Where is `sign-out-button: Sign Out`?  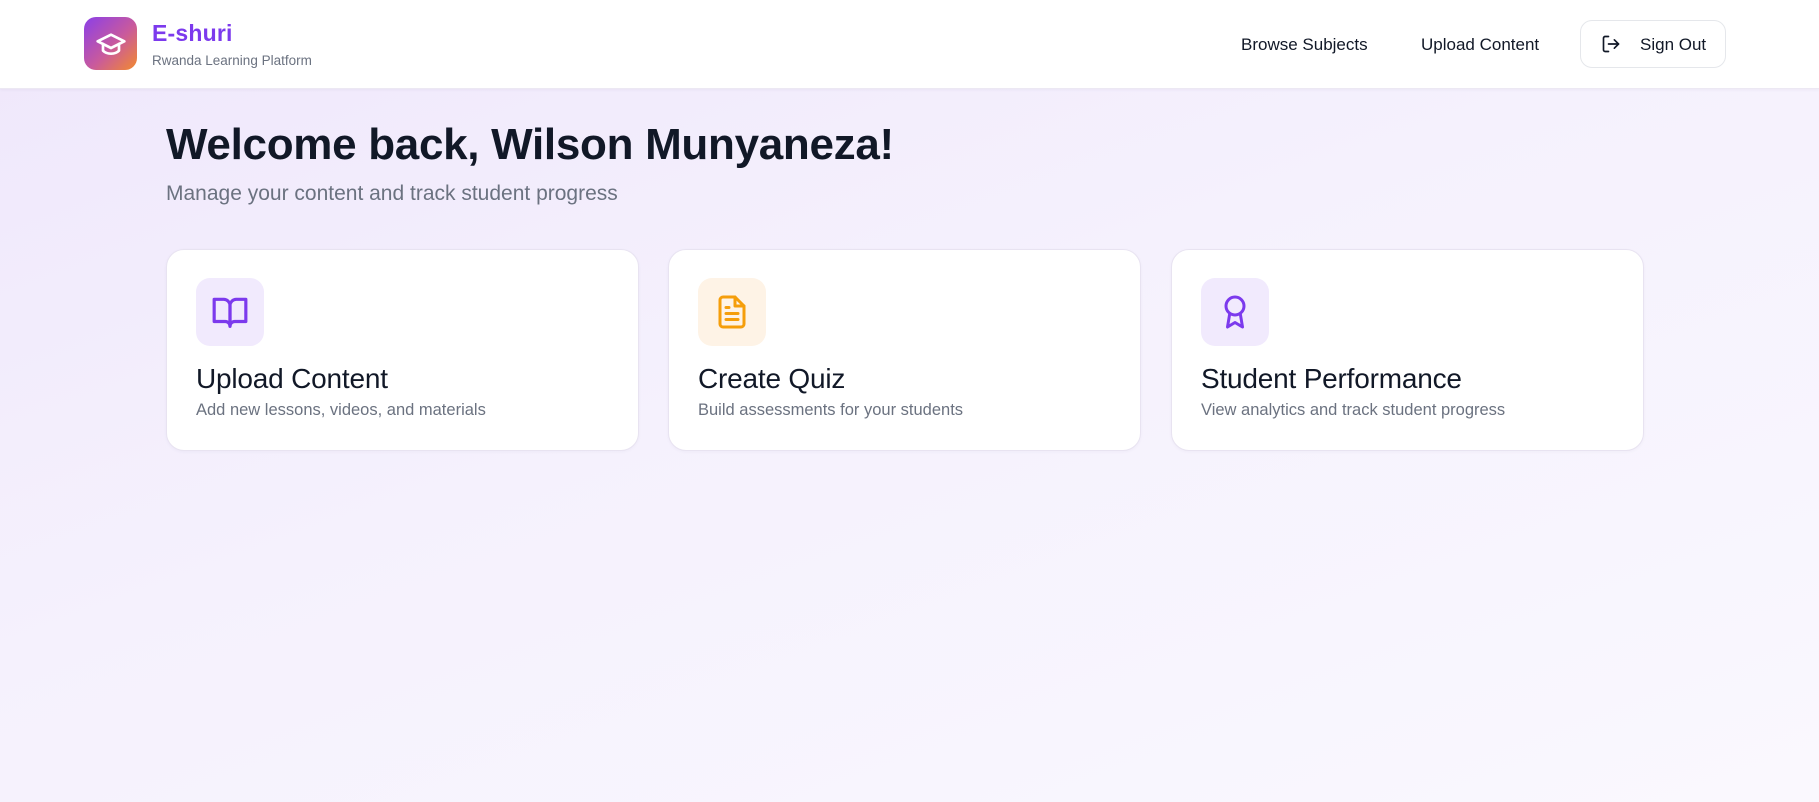 sign-out-button: Sign Out is located at coordinates (1653, 44).